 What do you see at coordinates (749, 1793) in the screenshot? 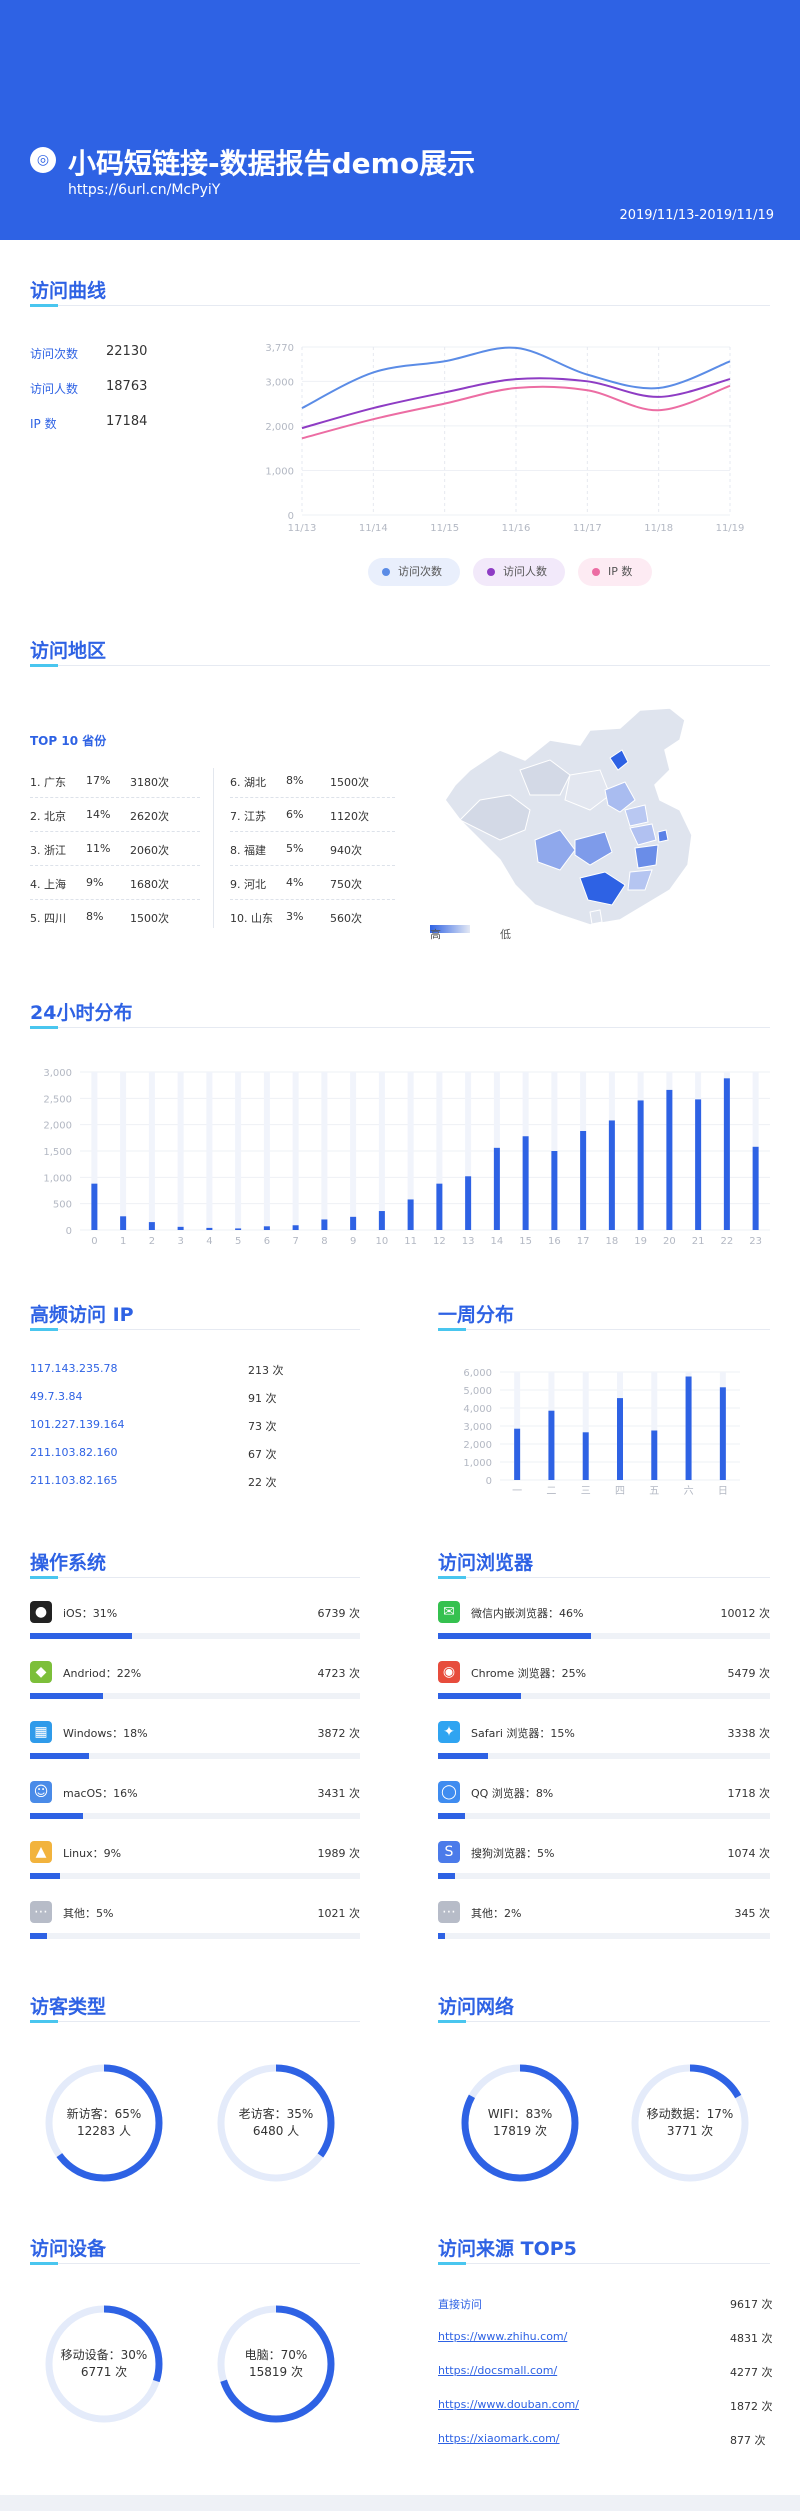
I see `browser-count: 1718 次` at bounding box center [749, 1793].